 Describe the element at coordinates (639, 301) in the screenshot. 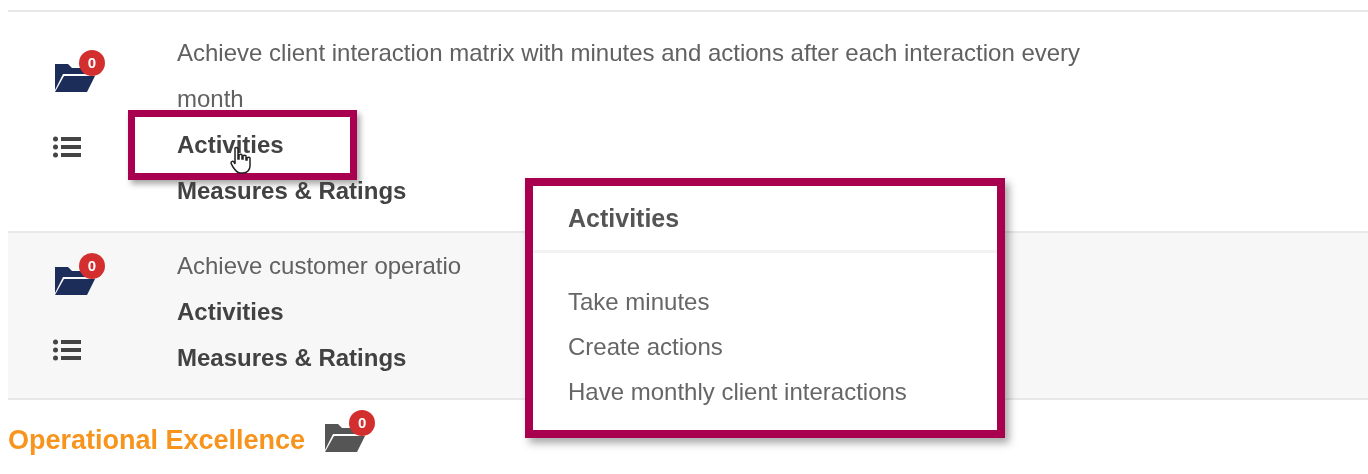

I see `activity-item: Take minutes` at that location.